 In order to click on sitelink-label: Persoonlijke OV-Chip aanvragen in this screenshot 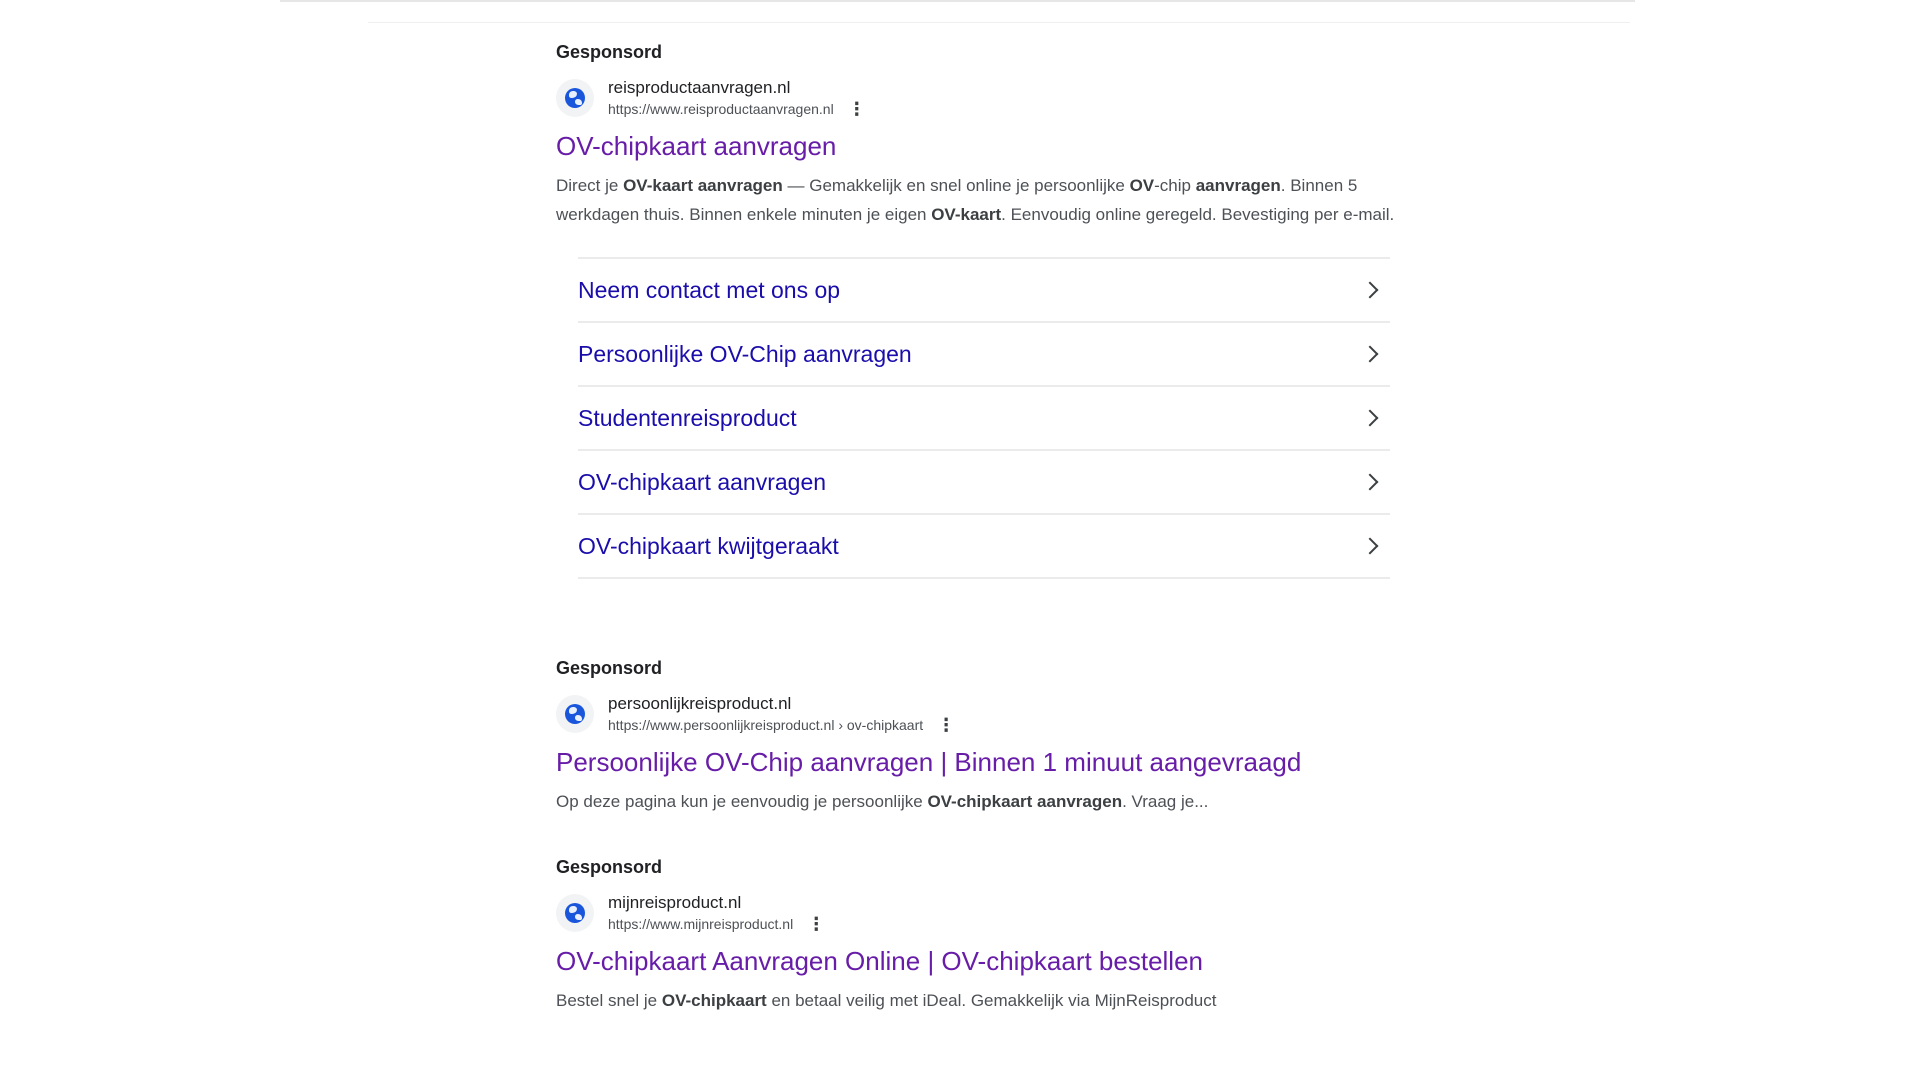, I will do `click(745, 354)`.